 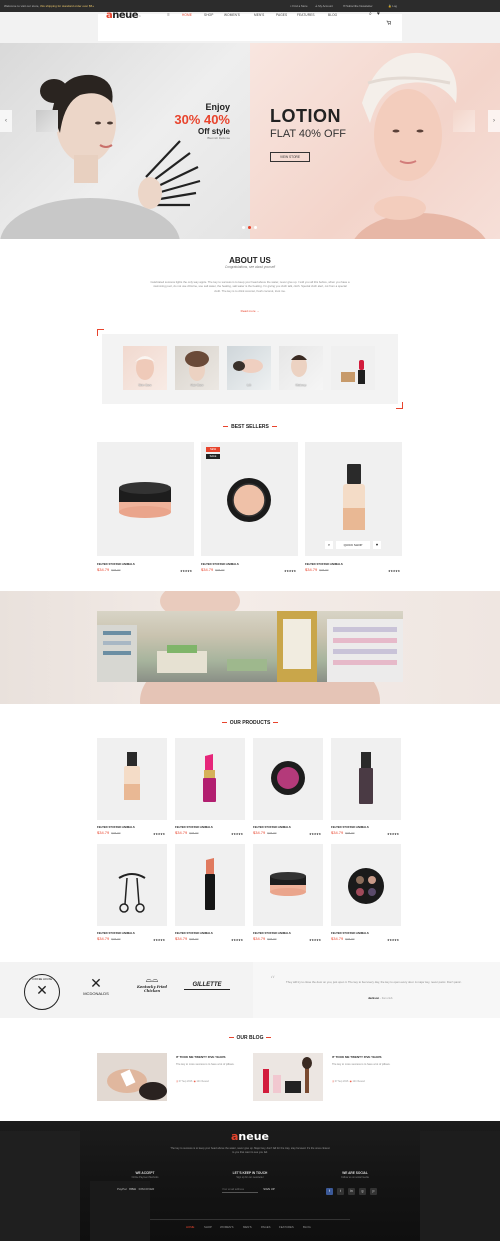 What do you see at coordinates (122, 1189) in the screenshot?
I see `paypal-logo: PayPal` at bounding box center [122, 1189].